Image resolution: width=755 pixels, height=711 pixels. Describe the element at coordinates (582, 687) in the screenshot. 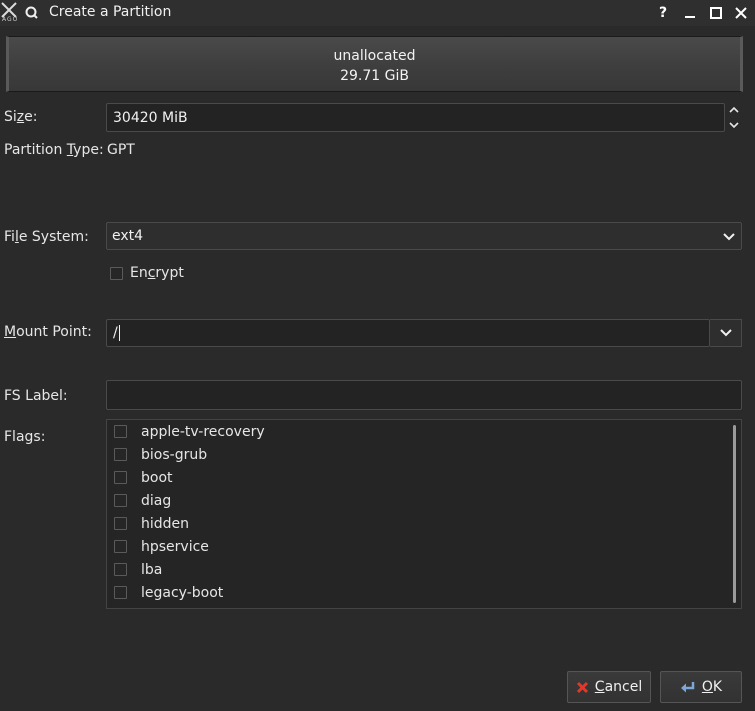

I see `cancel-icon` at that location.